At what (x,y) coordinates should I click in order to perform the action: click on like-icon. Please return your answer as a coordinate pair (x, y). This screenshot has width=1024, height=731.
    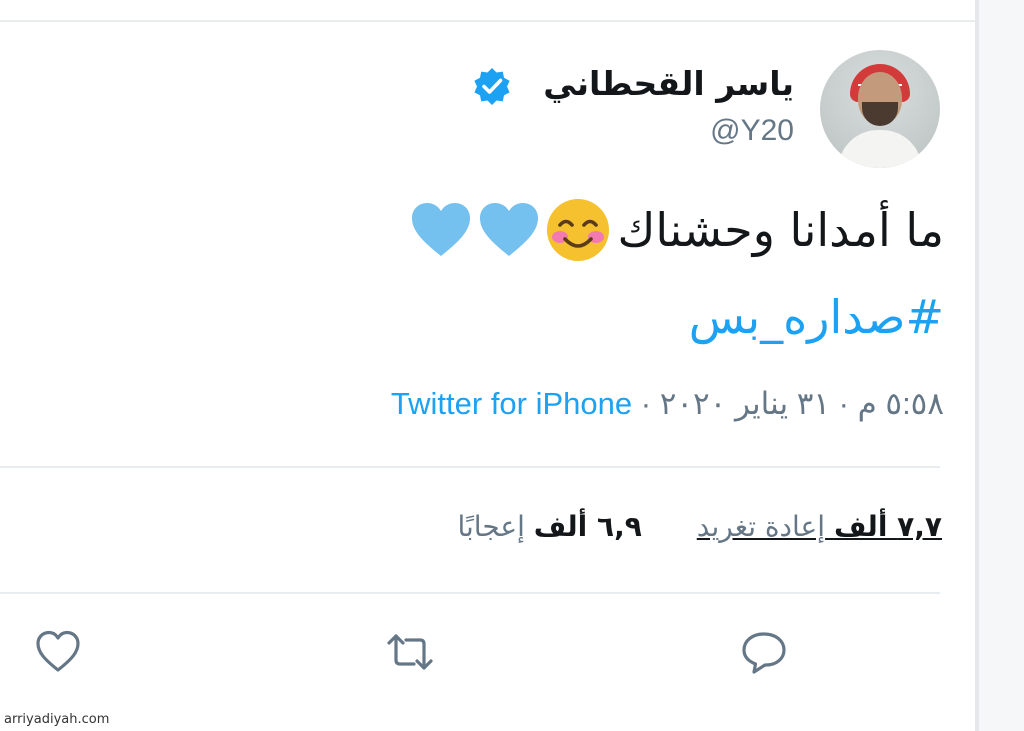
    Looking at the image, I should click on (58, 652).